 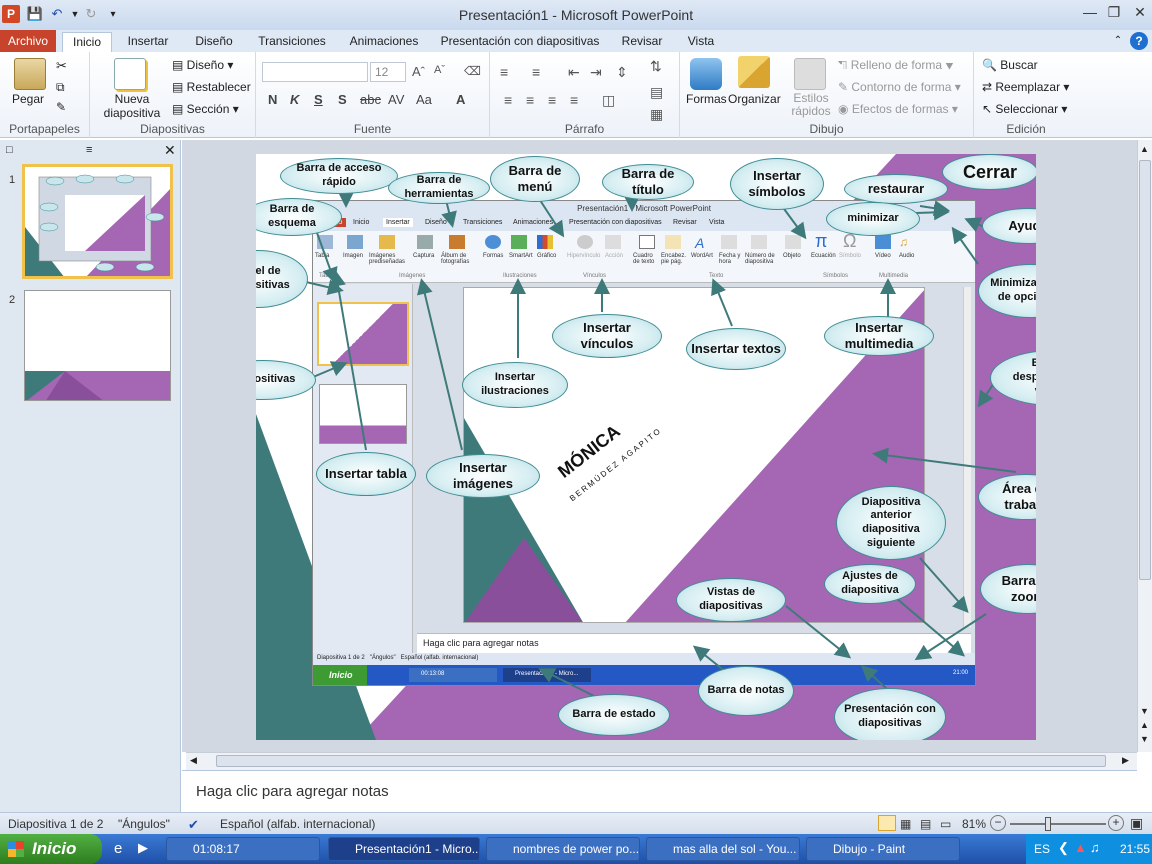 I want to click on clear-format-icon: ⌫, so click(x=472, y=71).